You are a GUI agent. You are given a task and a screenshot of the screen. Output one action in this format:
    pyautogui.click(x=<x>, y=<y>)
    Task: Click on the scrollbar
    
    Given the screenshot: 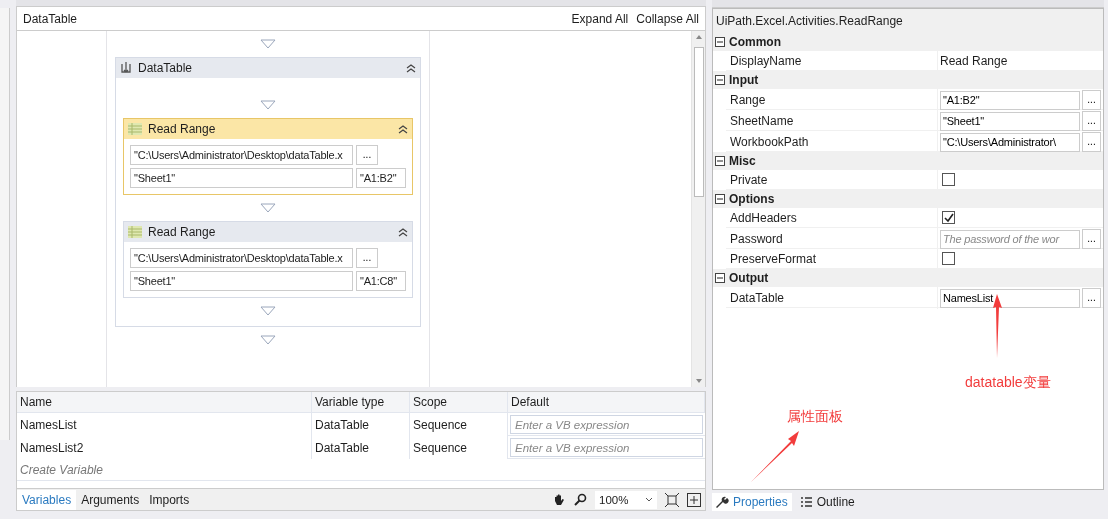 What is the action you would take?
    pyautogui.click(x=698, y=209)
    